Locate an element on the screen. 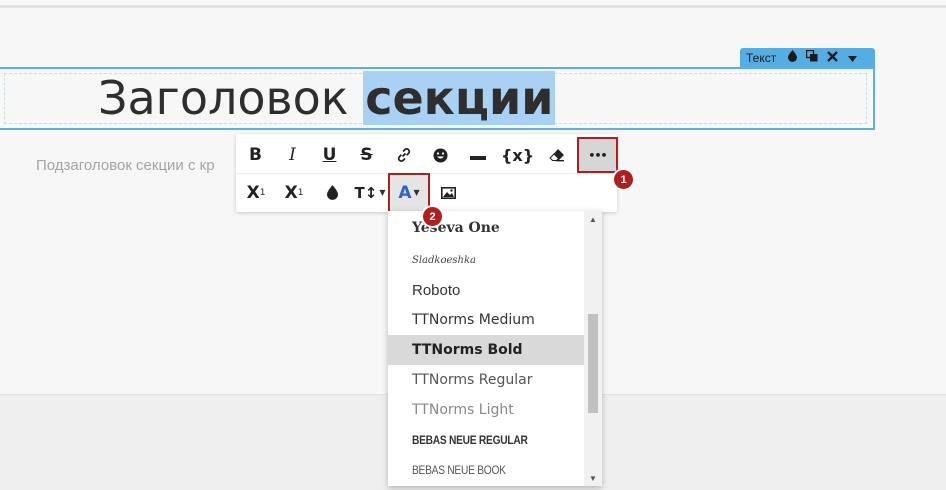 The image size is (946, 490). strike-label: S is located at coordinates (366, 155).